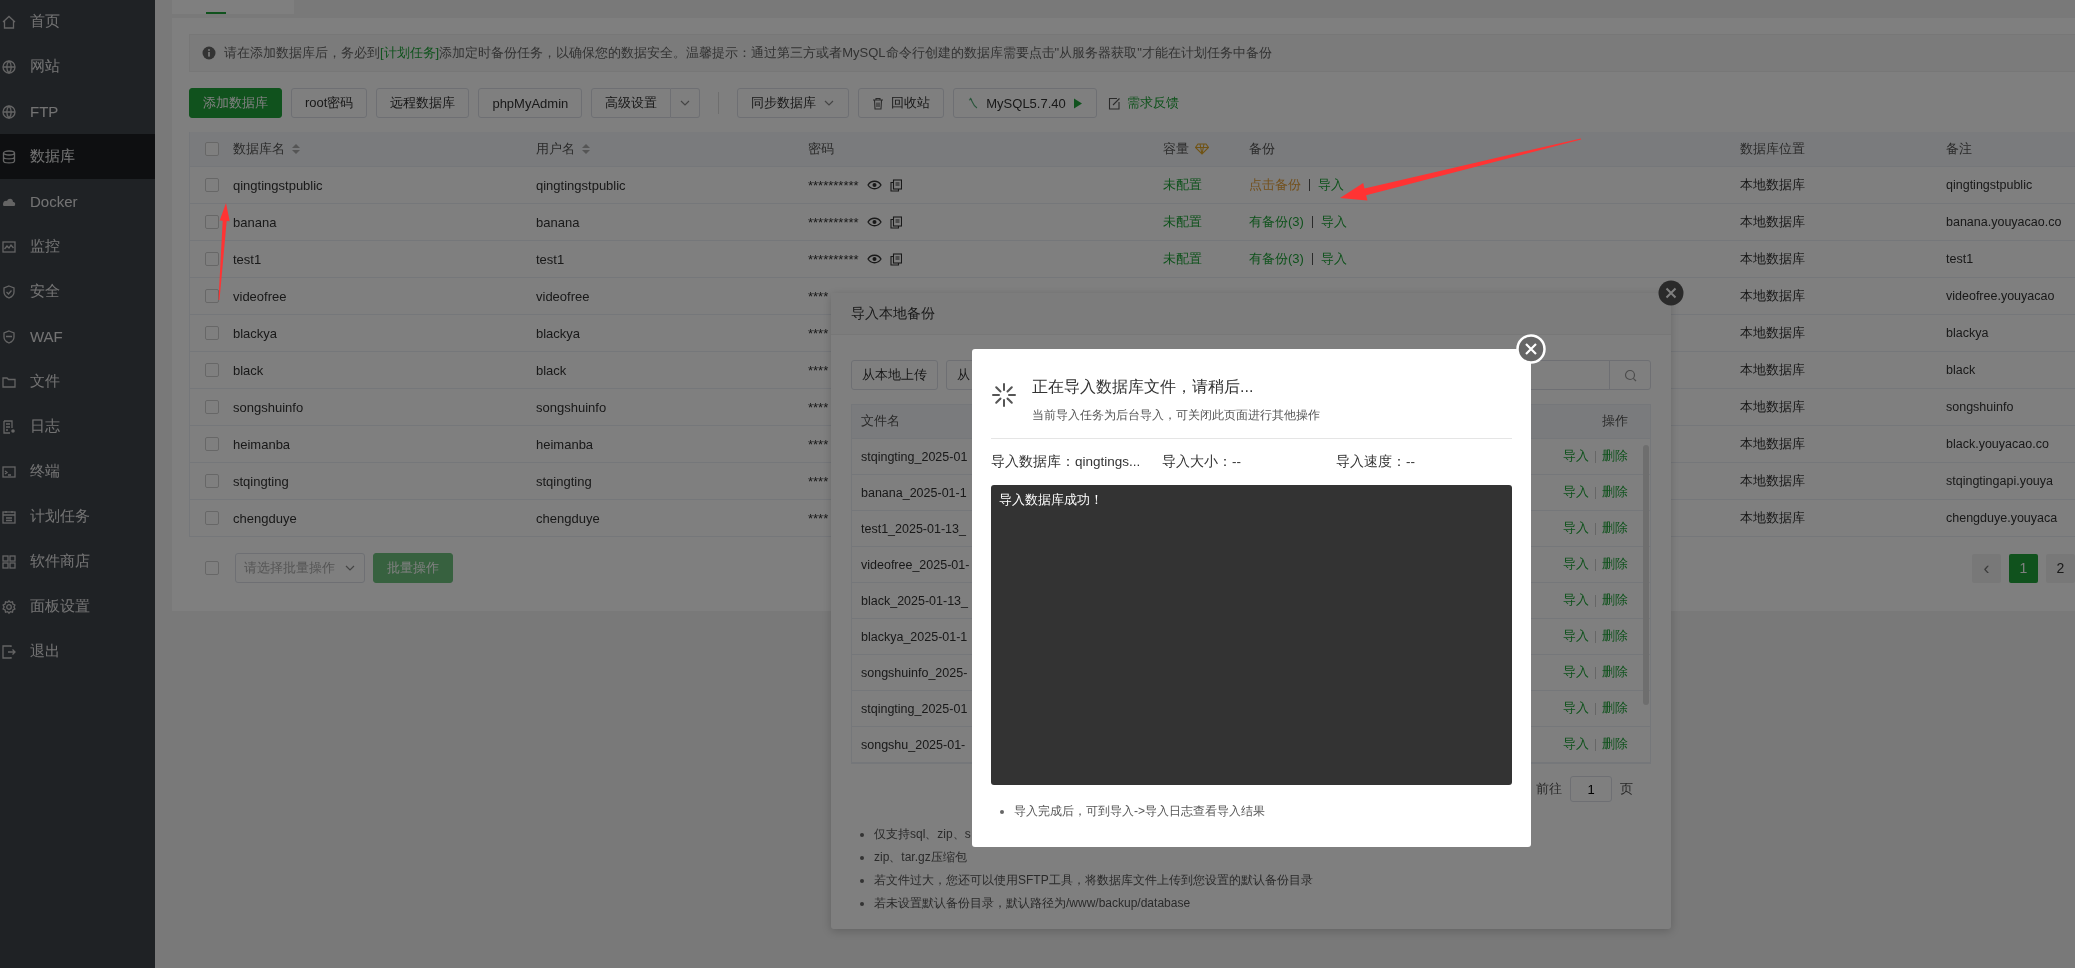 This screenshot has height=968, width=2075. I want to click on table-cell: blackya, so click(1967, 333).